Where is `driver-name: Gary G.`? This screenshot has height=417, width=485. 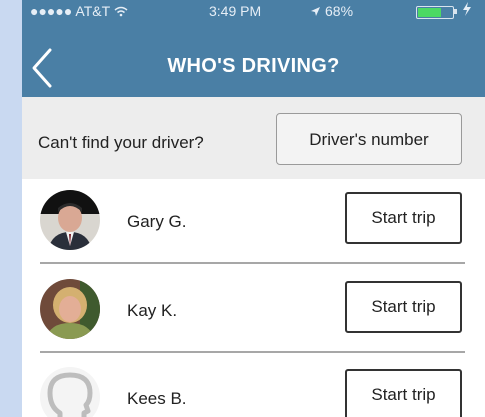
driver-name: Gary G. is located at coordinates (157, 221).